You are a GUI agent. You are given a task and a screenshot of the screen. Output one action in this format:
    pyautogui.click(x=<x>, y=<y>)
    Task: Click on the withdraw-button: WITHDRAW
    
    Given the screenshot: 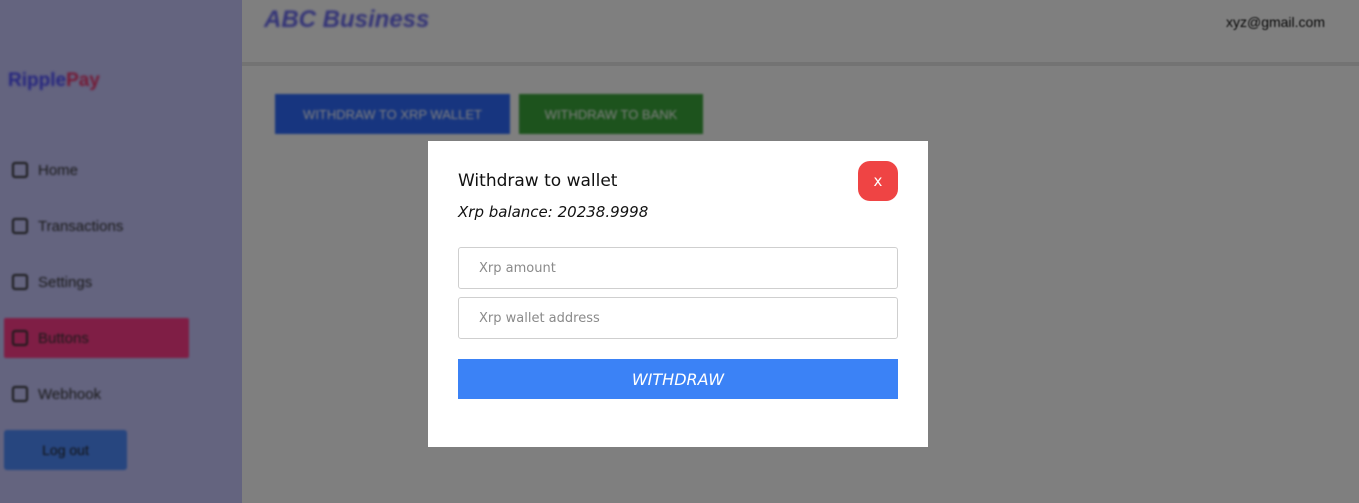 What is the action you would take?
    pyautogui.click(x=678, y=379)
    